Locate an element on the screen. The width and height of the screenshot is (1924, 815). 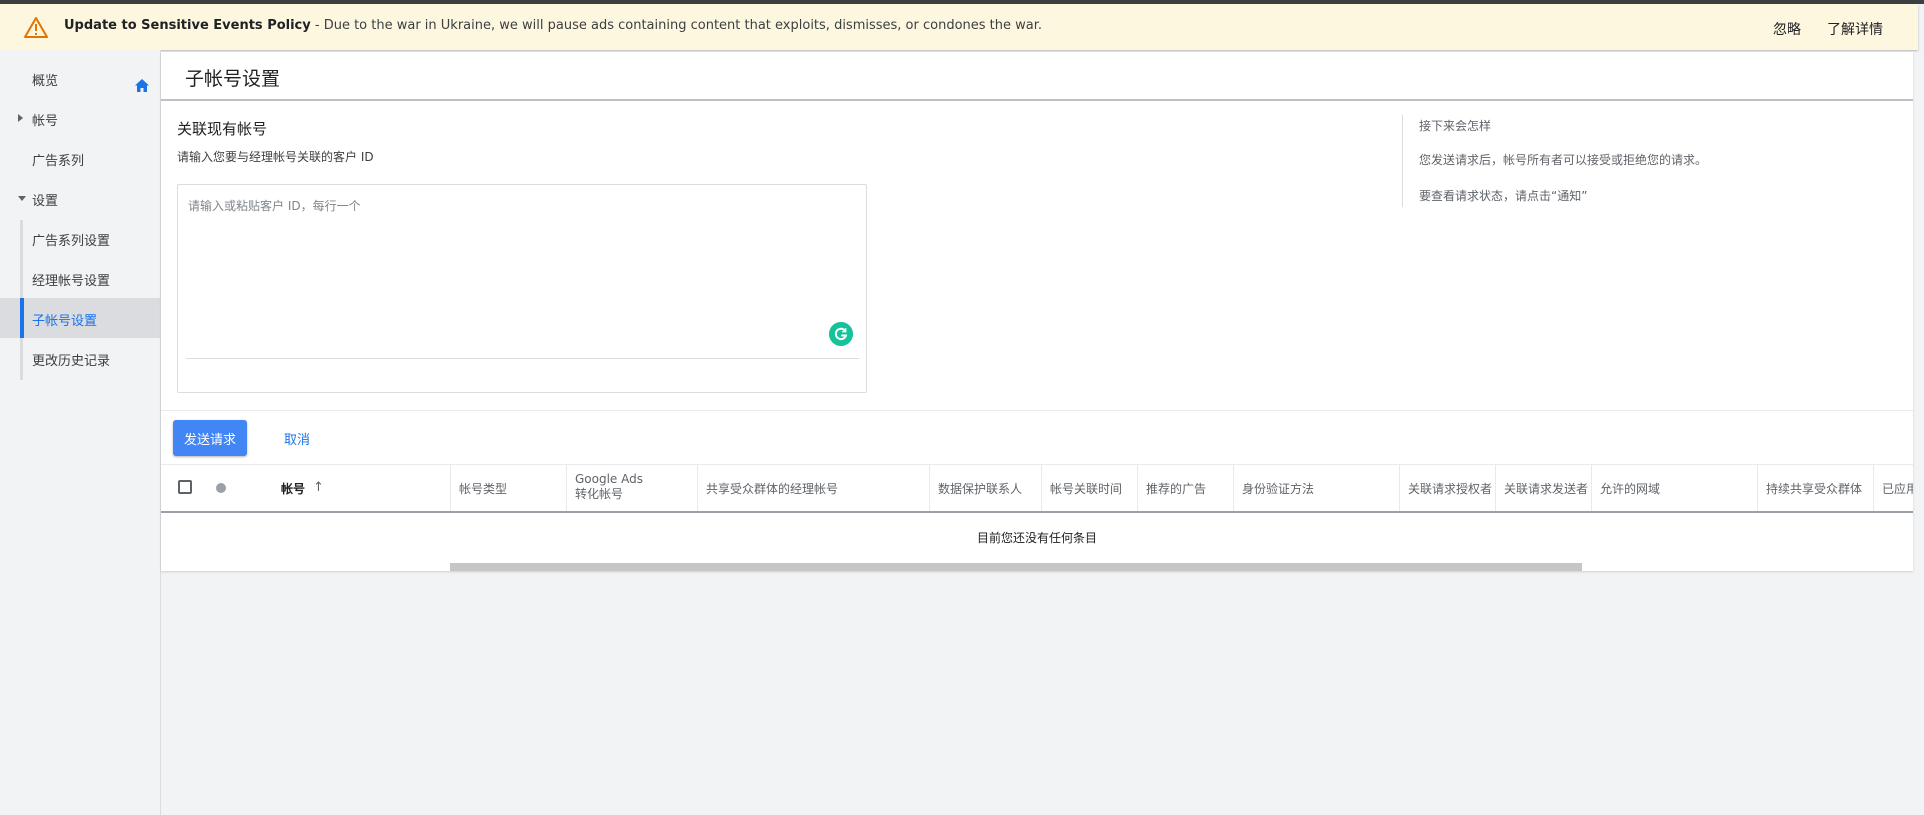
sidebar-item-manager-account-settings: 经理帐号设置 is located at coordinates (80, 278).